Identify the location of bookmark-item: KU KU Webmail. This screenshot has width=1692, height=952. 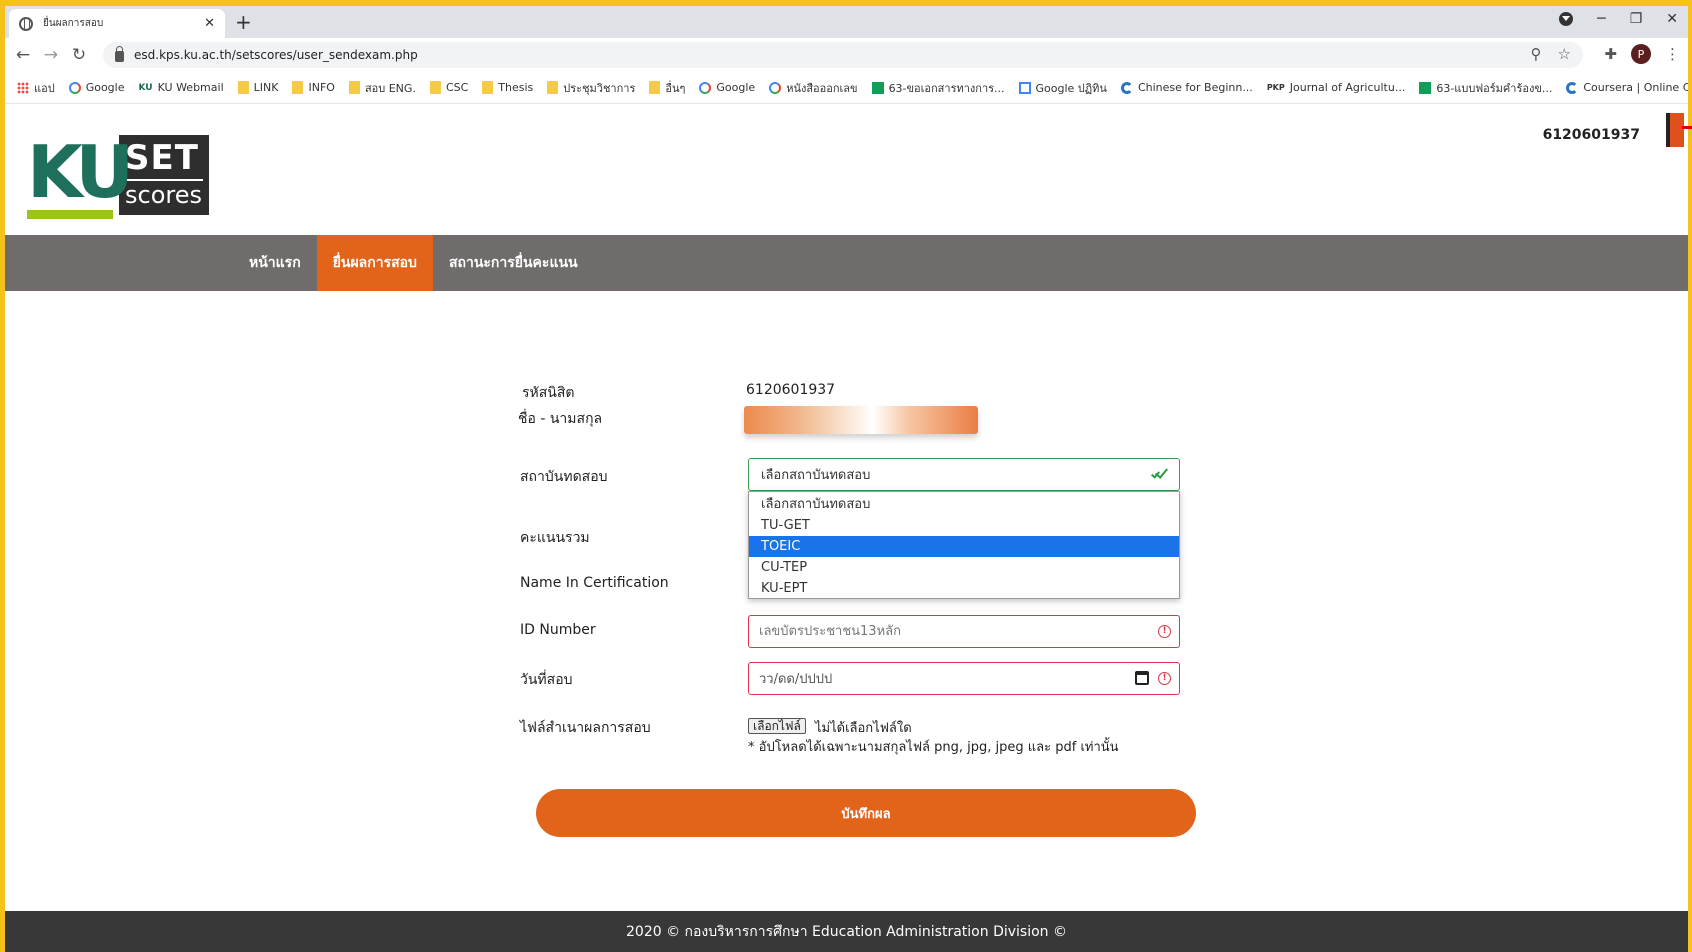
(180, 87).